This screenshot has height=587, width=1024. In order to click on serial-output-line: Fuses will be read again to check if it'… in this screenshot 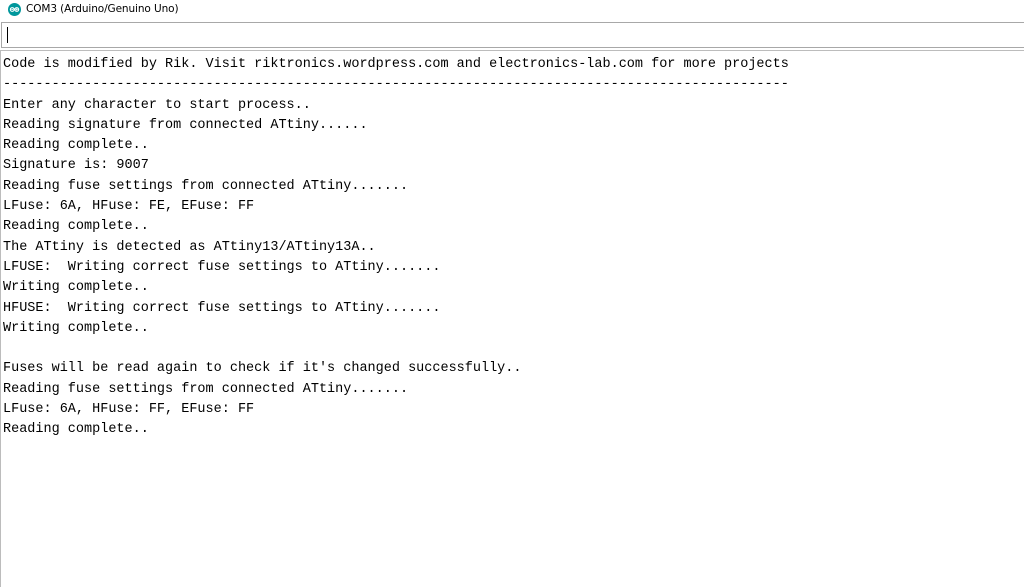, I will do `click(262, 369)`.